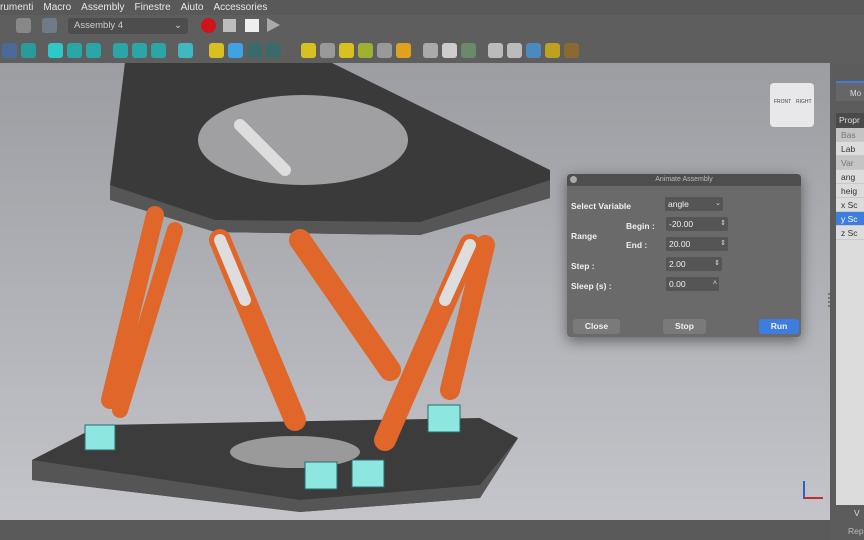  Describe the element at coordinates (850, 372) in the screenshot. I see `property-list-body` at that location.